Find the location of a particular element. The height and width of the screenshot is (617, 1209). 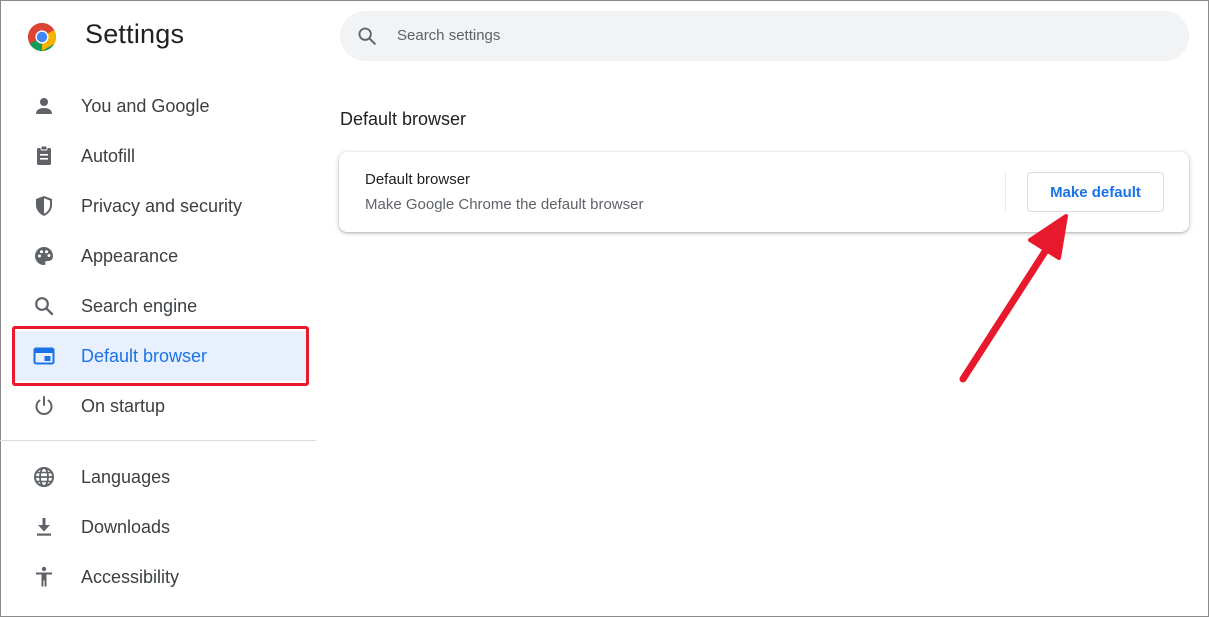

accessibility-icon is located at coordinates (44, 576).